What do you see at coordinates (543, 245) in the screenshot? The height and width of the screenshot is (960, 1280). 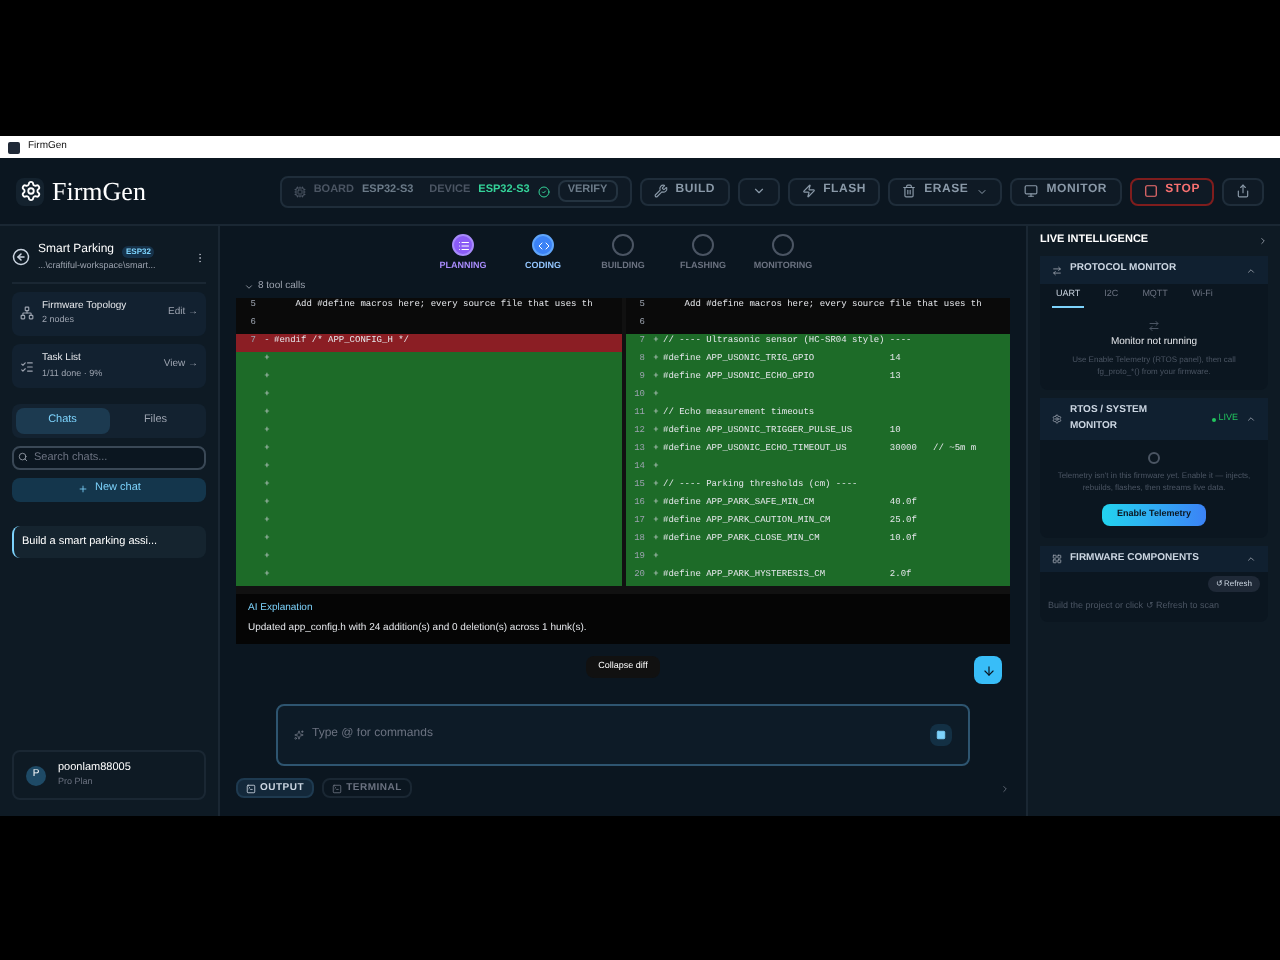 I see `code-icon` at bounding box center [543, 245].